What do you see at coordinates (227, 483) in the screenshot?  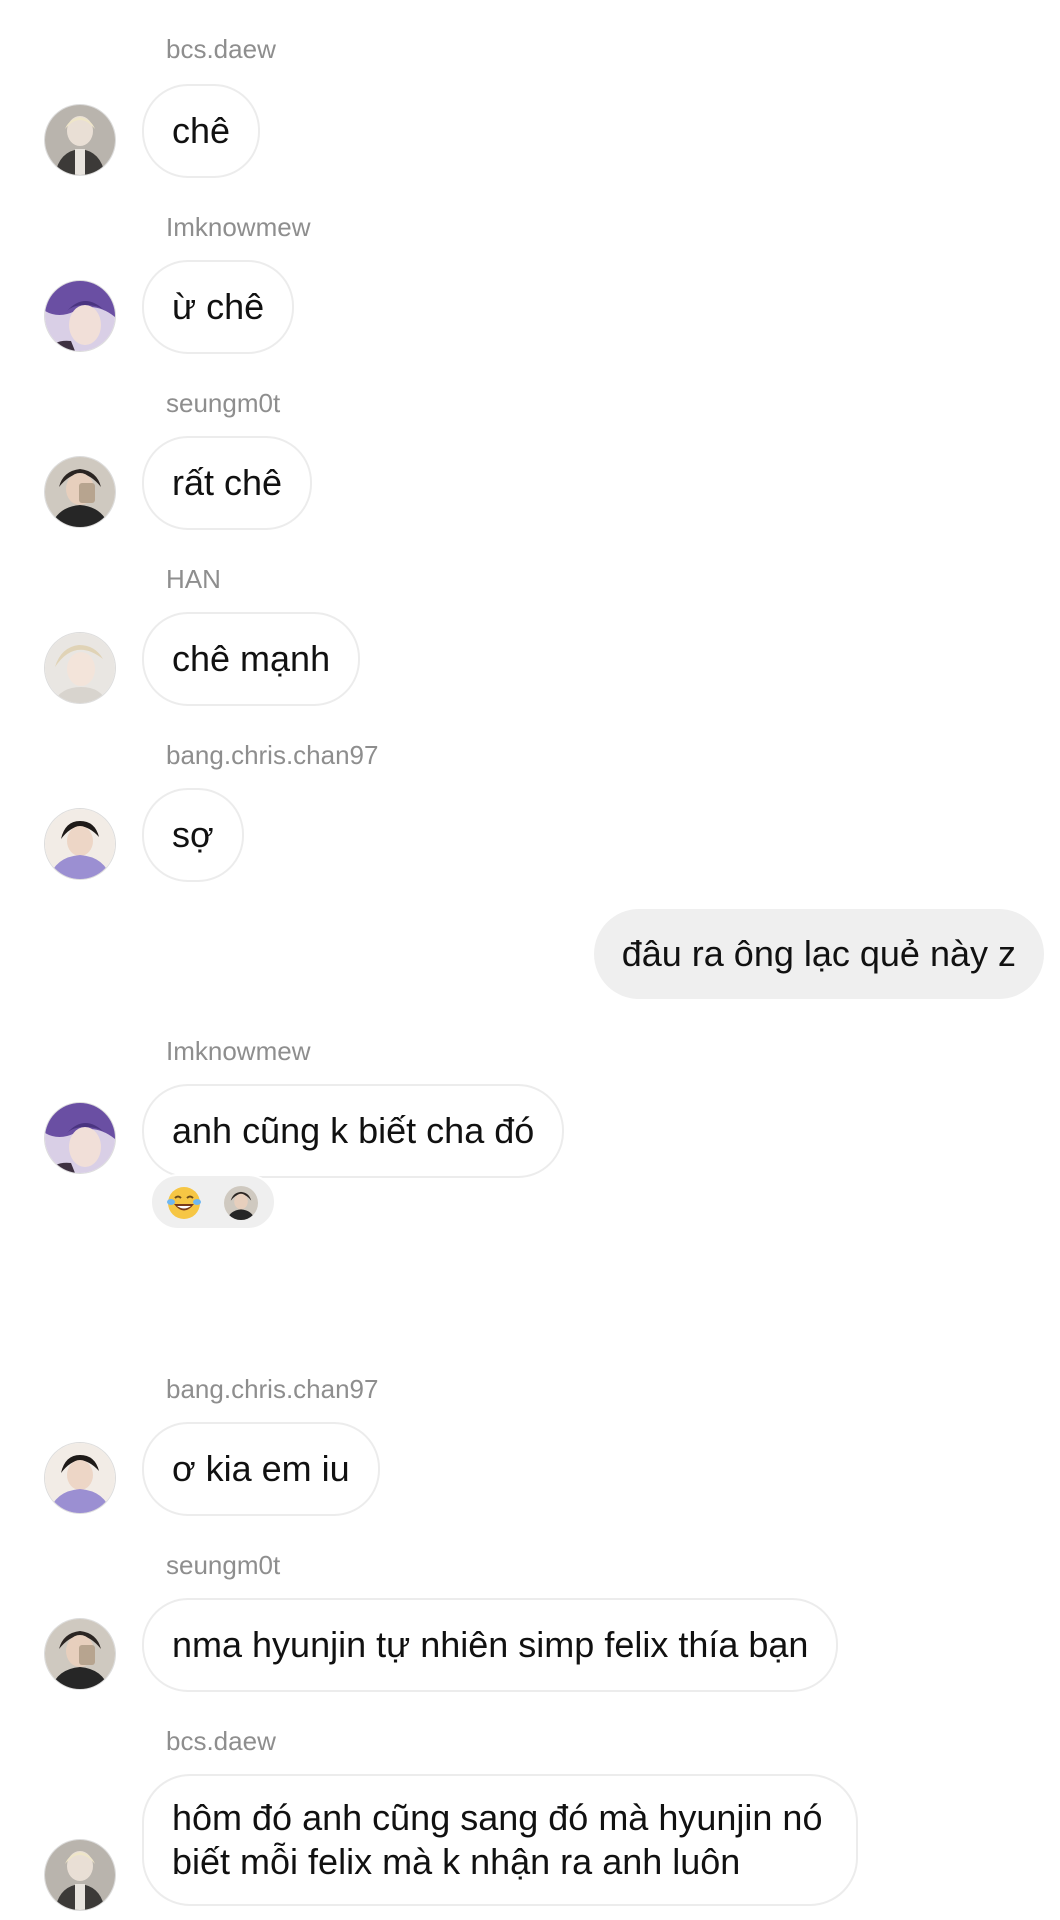 I see `message-bubble: rất chê` at bounding box center [227, 483].